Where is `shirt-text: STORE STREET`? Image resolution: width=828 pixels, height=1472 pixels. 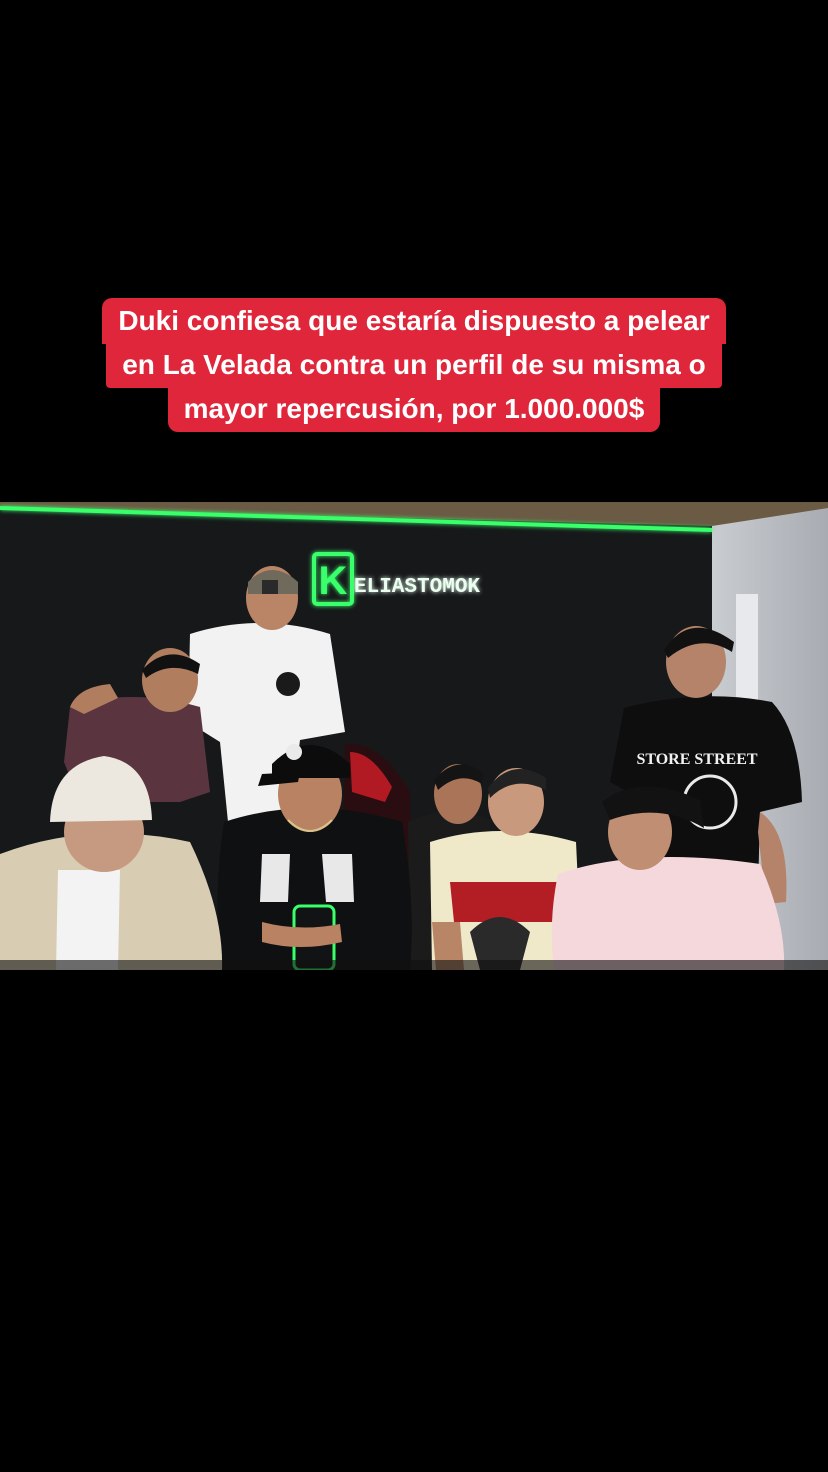
shirt-text: STORE STREET is located at coordinates (696, 759).